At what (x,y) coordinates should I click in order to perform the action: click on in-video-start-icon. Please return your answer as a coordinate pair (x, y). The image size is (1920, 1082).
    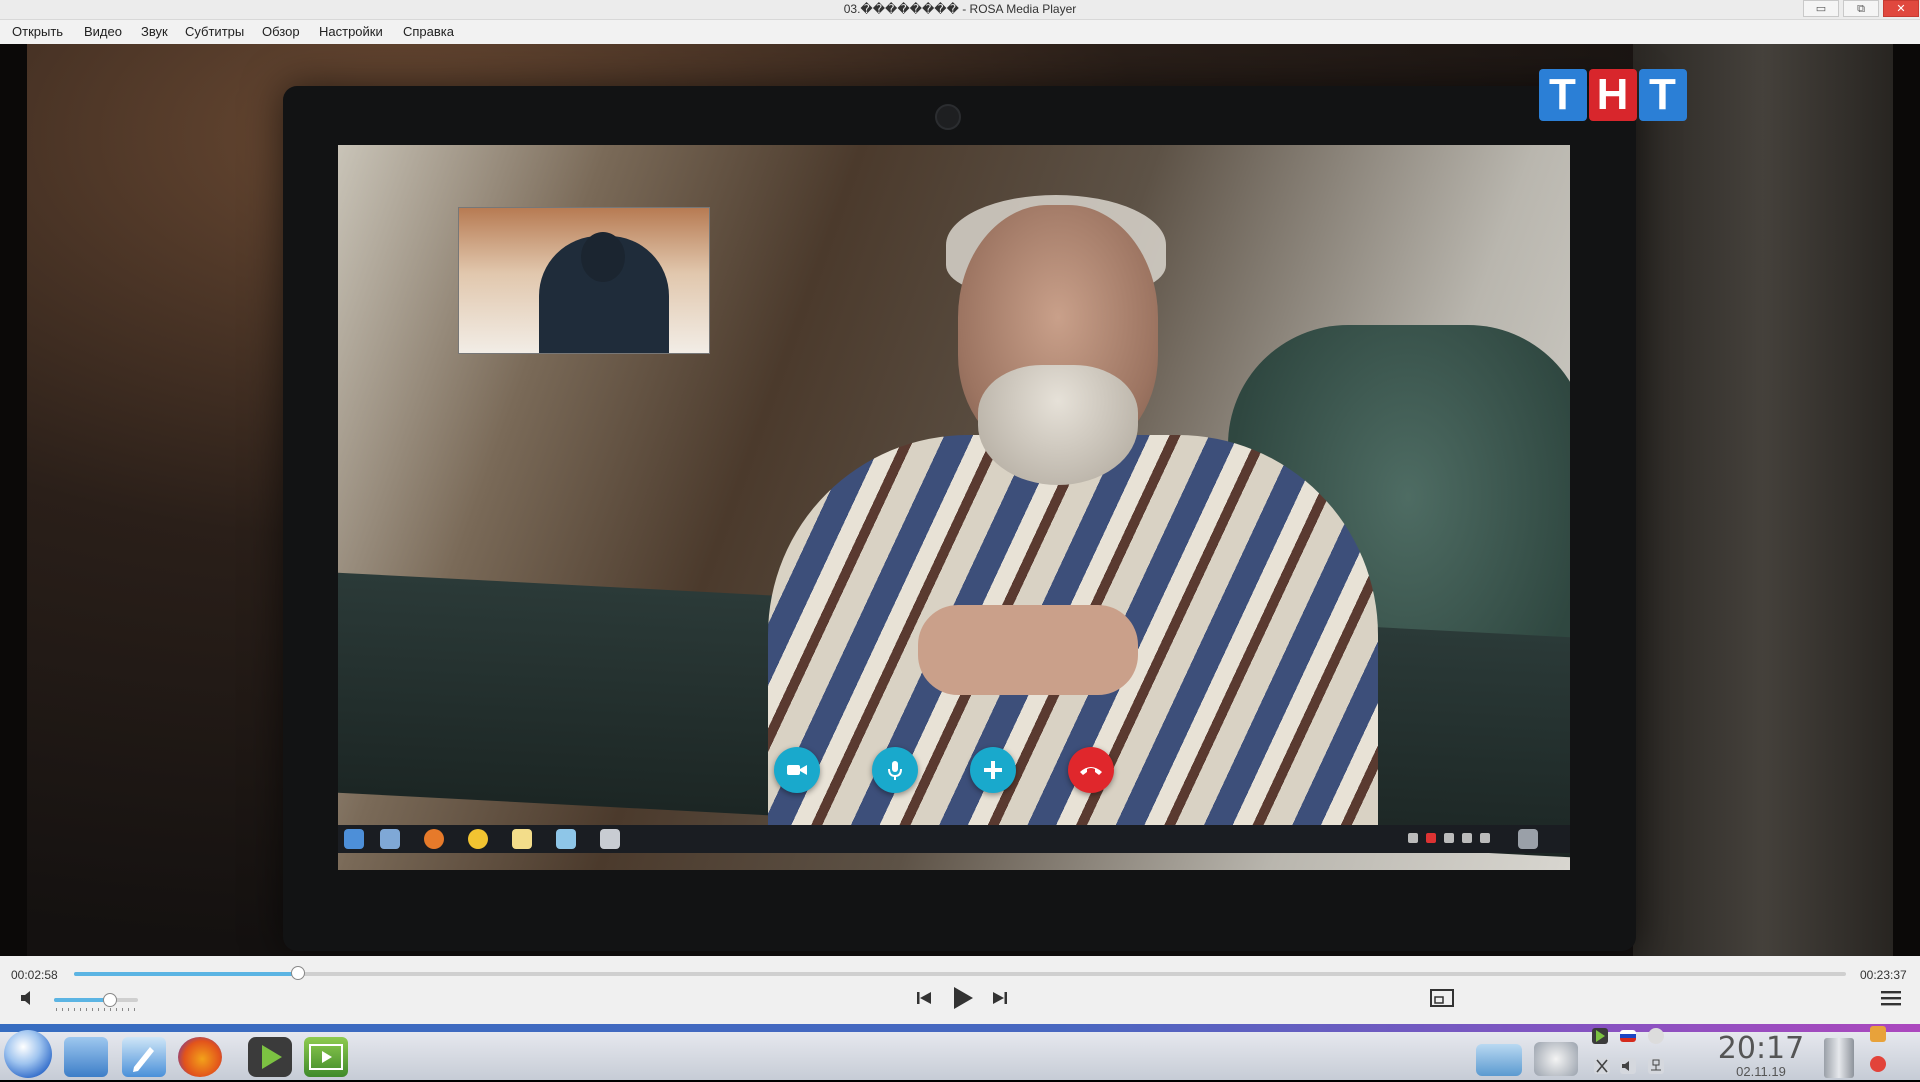
    Looking at the image, I should click on (354, 839).